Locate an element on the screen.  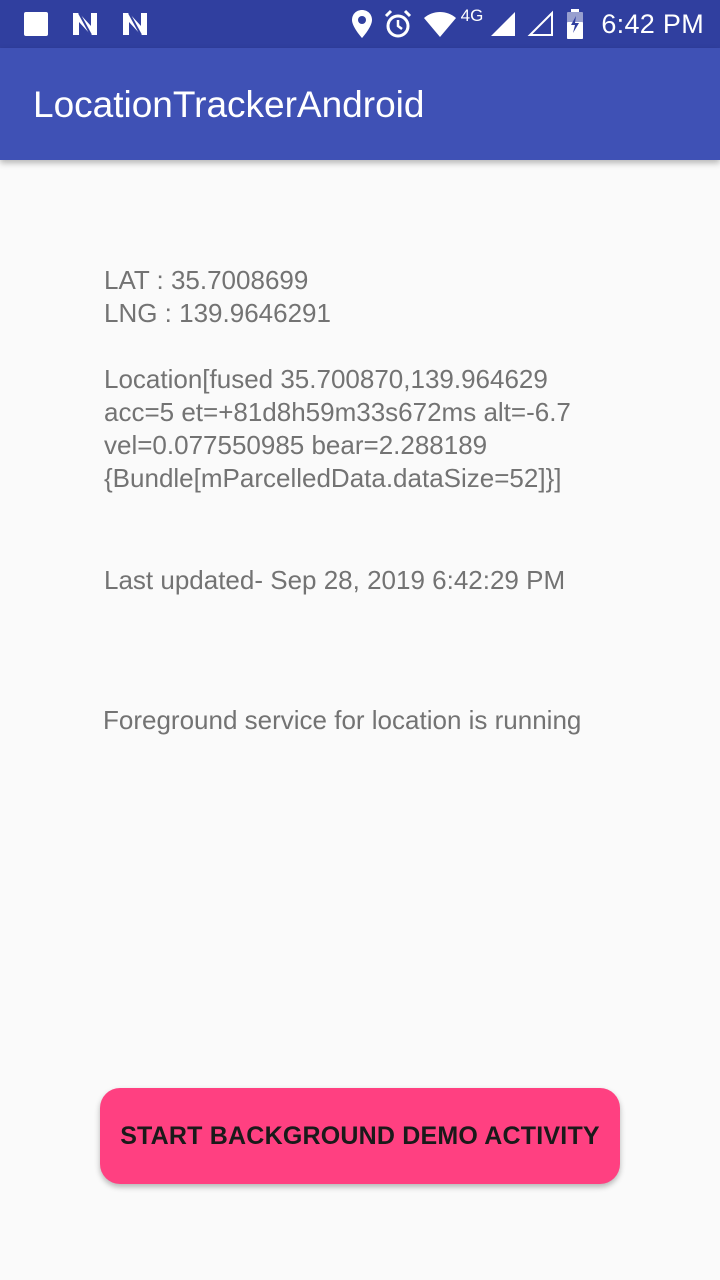
app-bar: LocationTrackerAndroid is located at coordinates (360, 104).